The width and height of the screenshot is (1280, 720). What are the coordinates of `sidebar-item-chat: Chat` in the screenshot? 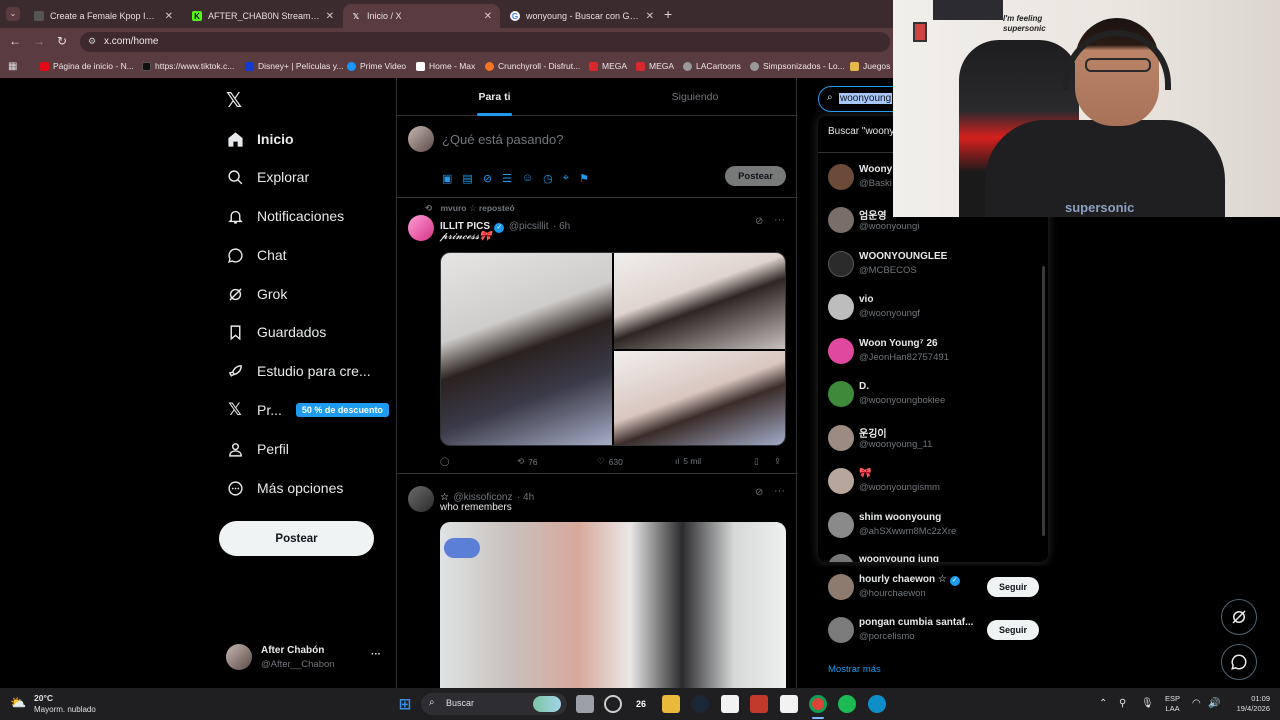 It's located at (256, 255).